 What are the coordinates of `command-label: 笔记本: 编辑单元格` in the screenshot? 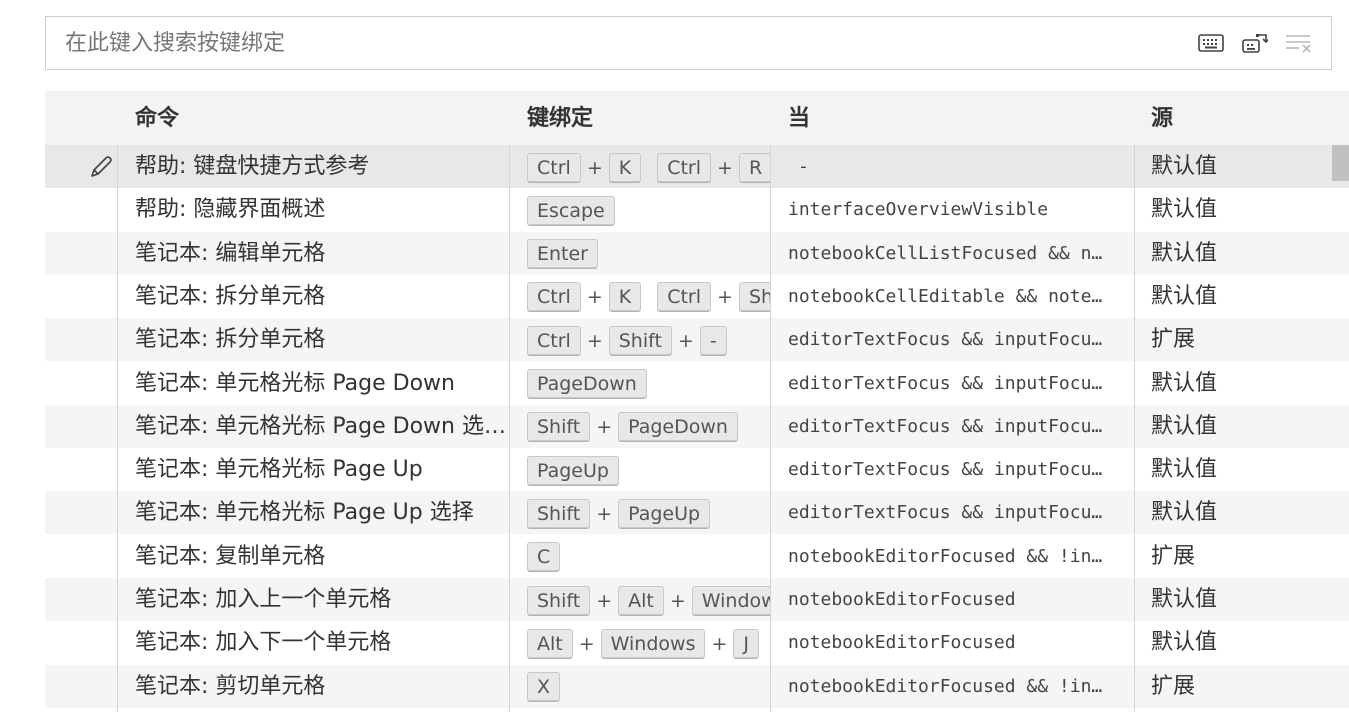 It's located at (230, 253).